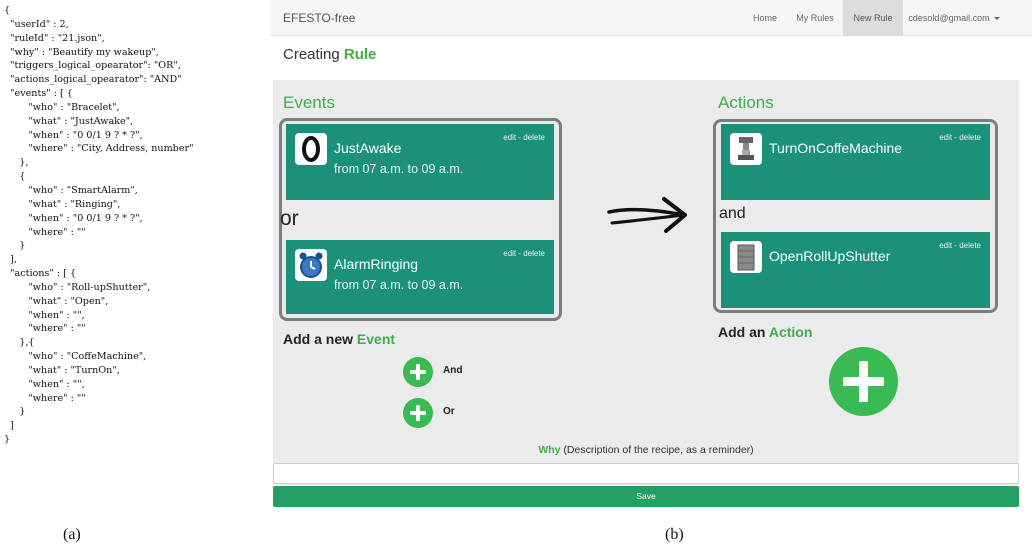 The width and height of the screenshot is (1032, 549). I want to click on page-title-prefix: Creating, so click(311, 54).